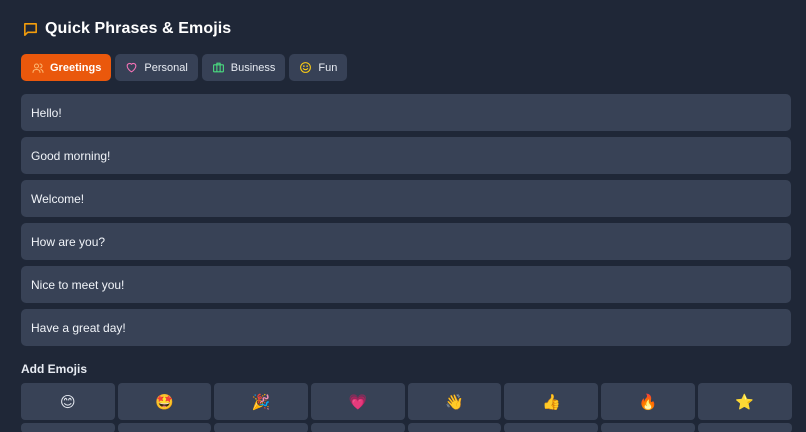 The height and width of the screenshot is (432, 806). Describe the element at coordinates (358, 401) in the screenshot. I see `emoji-button-heart: 💗` at that location.